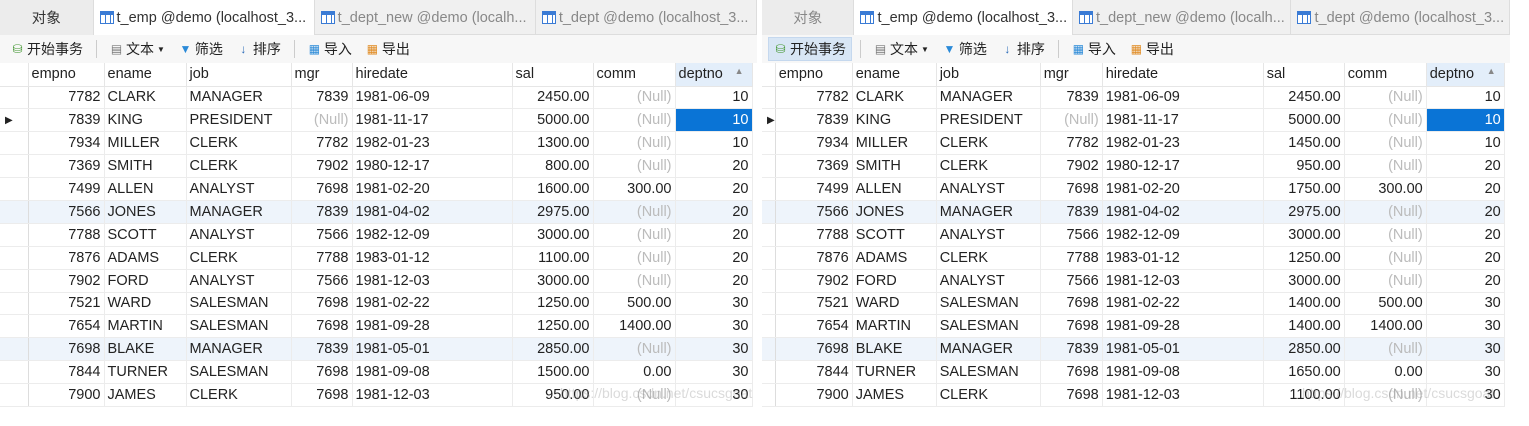  Describe the element at coordinates (1304, 372) in the screenshot. I see `cell-sal: 1650.00` at that location.